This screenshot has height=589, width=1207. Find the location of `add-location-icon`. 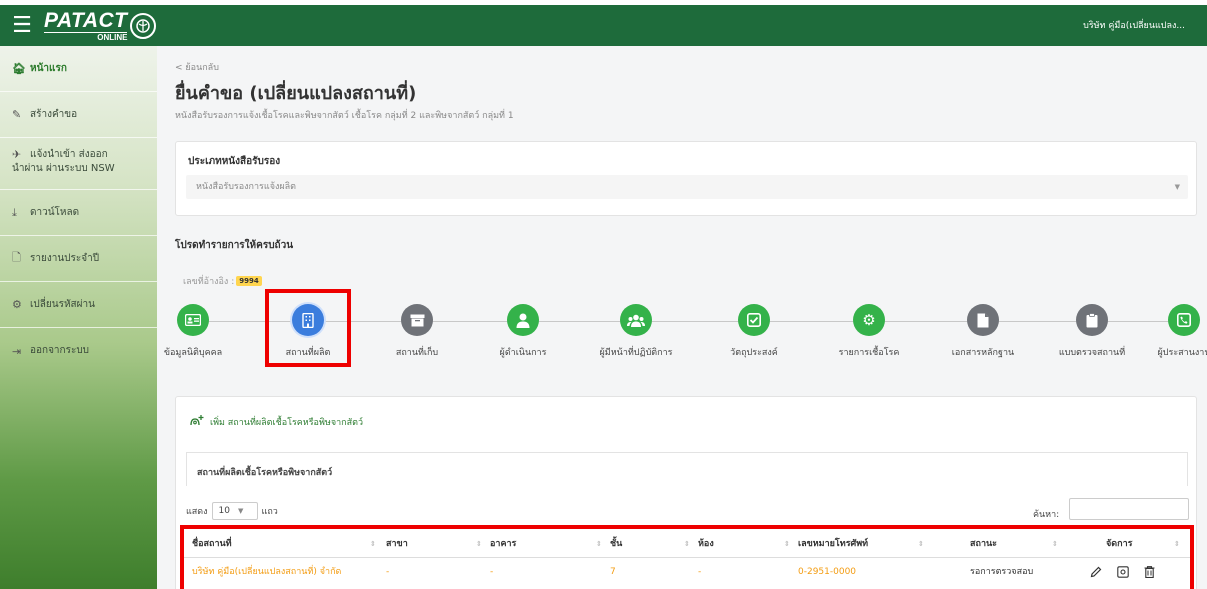

add-location-icon is located at coordinates (197, 421).